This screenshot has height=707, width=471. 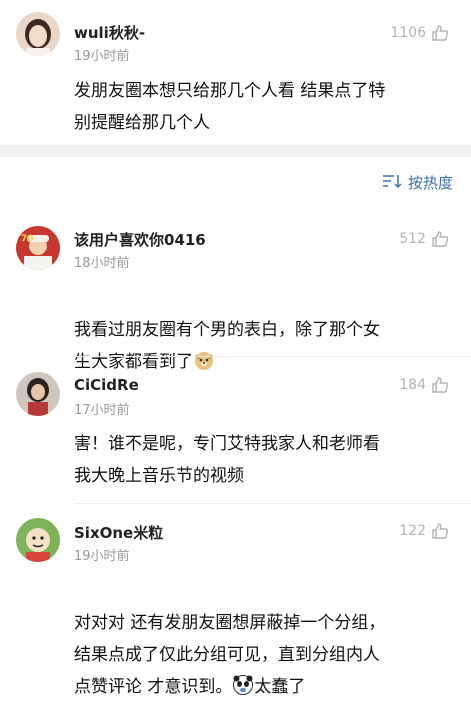 I want to click on like-button: 1106, so click(x=419, y=33).